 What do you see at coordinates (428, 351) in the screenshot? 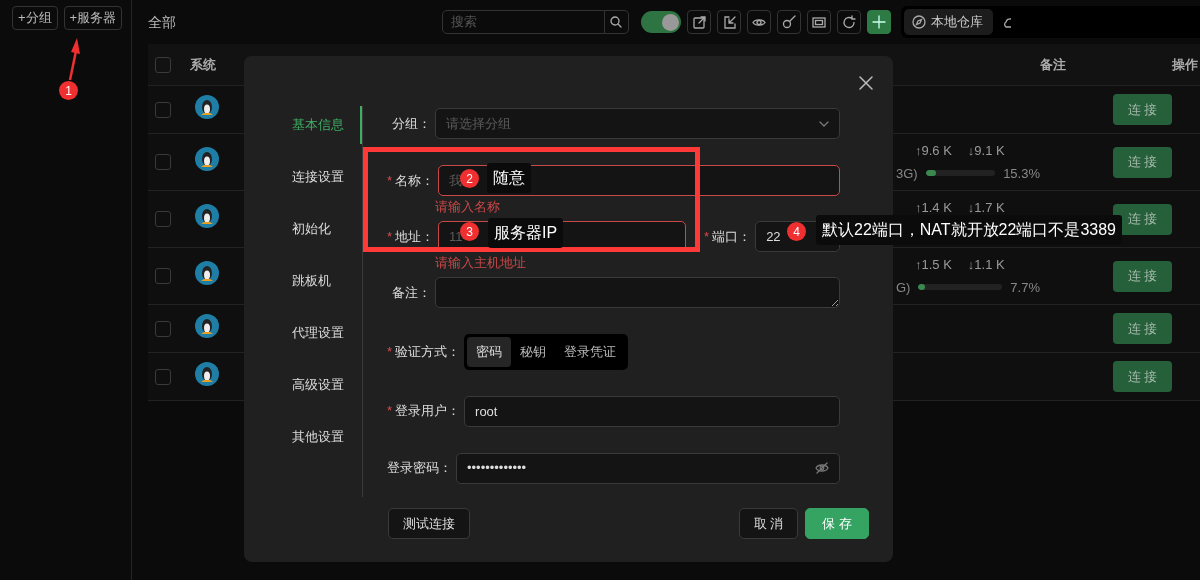
I see `field-label: 验证方式：` at bounding box center [428, 351].